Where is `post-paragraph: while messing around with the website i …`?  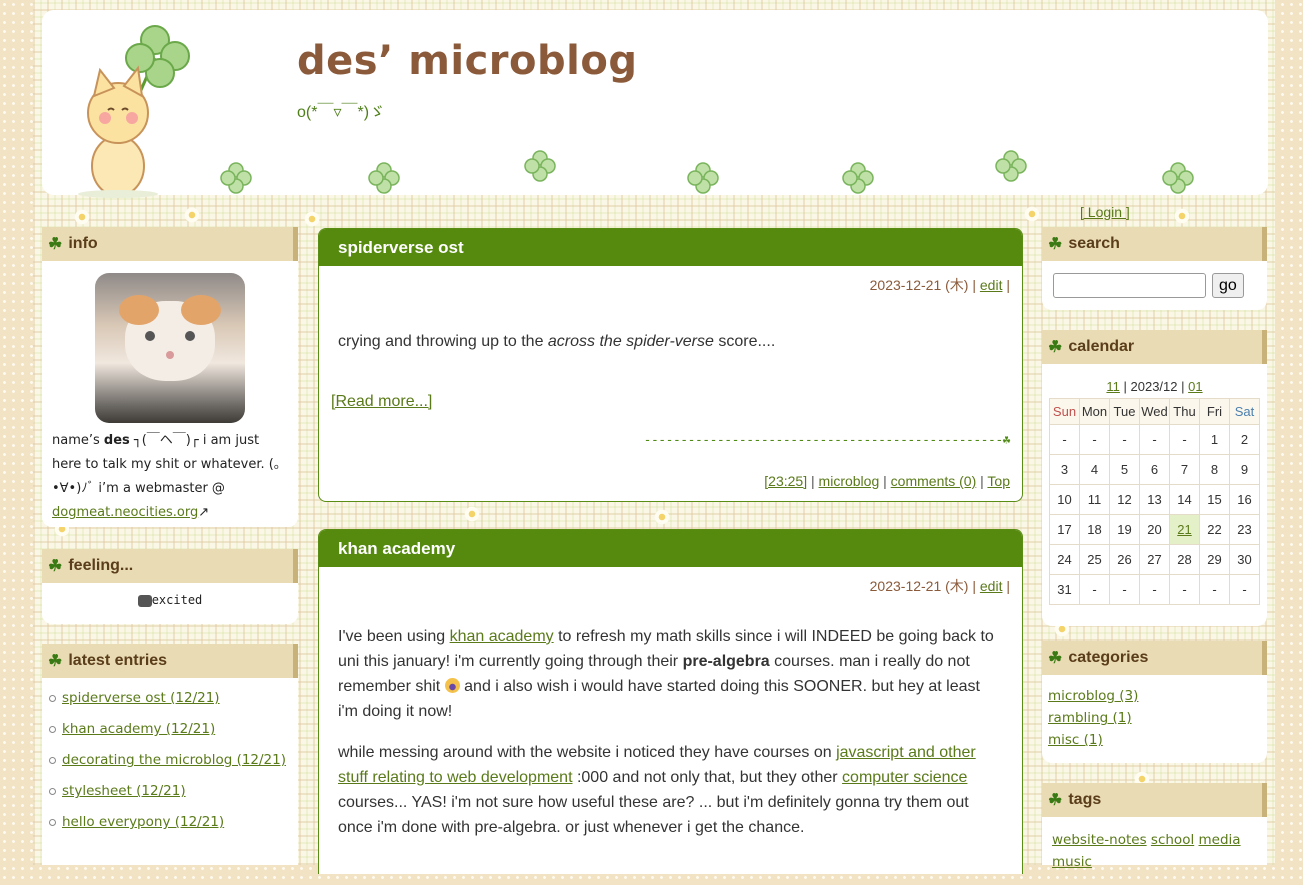
post-paragraph: while messing around with the website i … is located at coordinates (657, 790).